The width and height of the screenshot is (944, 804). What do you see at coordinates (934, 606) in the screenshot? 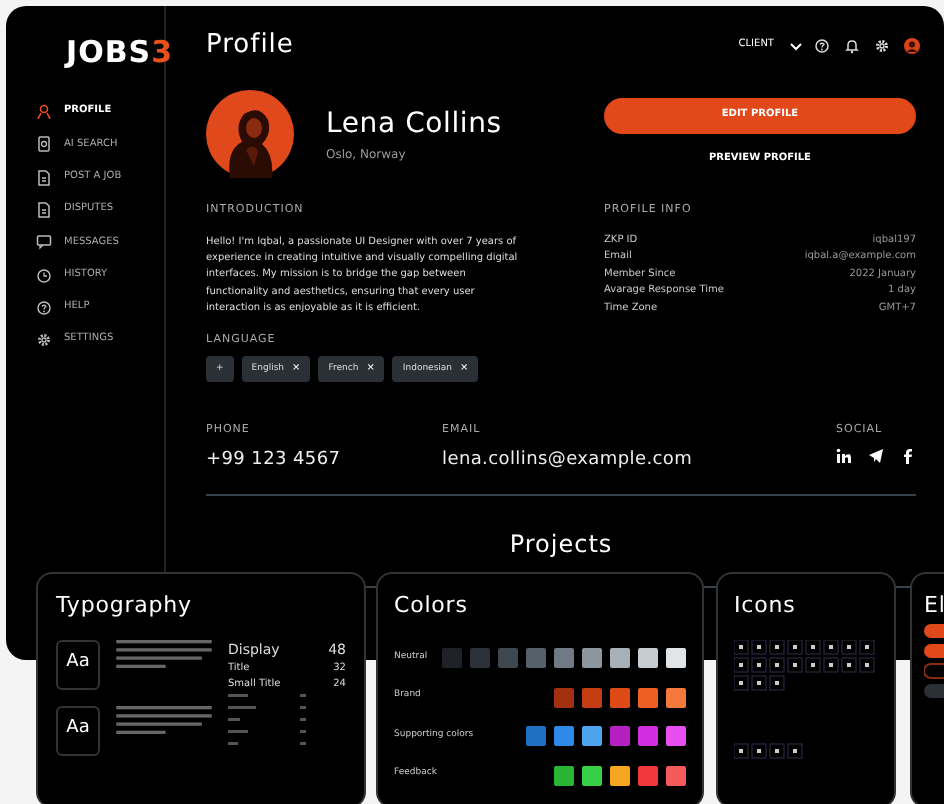
I see `card-title: El` at bounding box center [934, 606].